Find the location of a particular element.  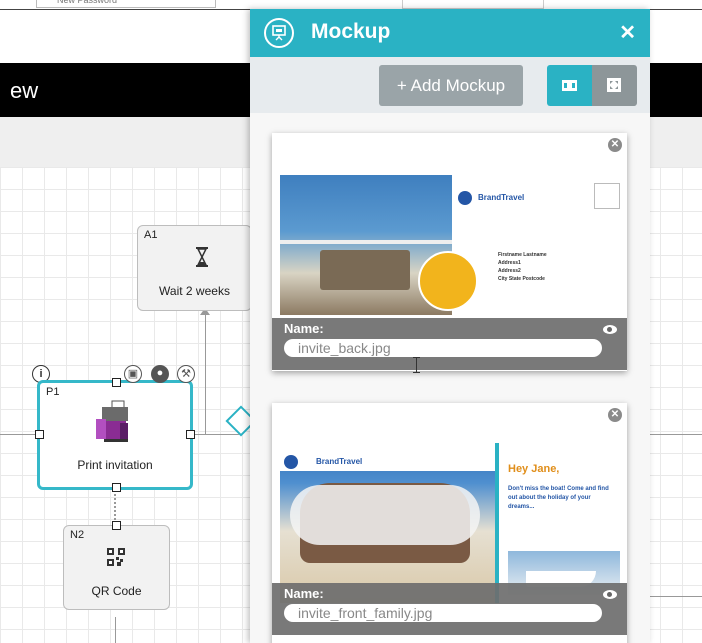

node-label: Wait 2 weeks is located at coordinates (194, 291).